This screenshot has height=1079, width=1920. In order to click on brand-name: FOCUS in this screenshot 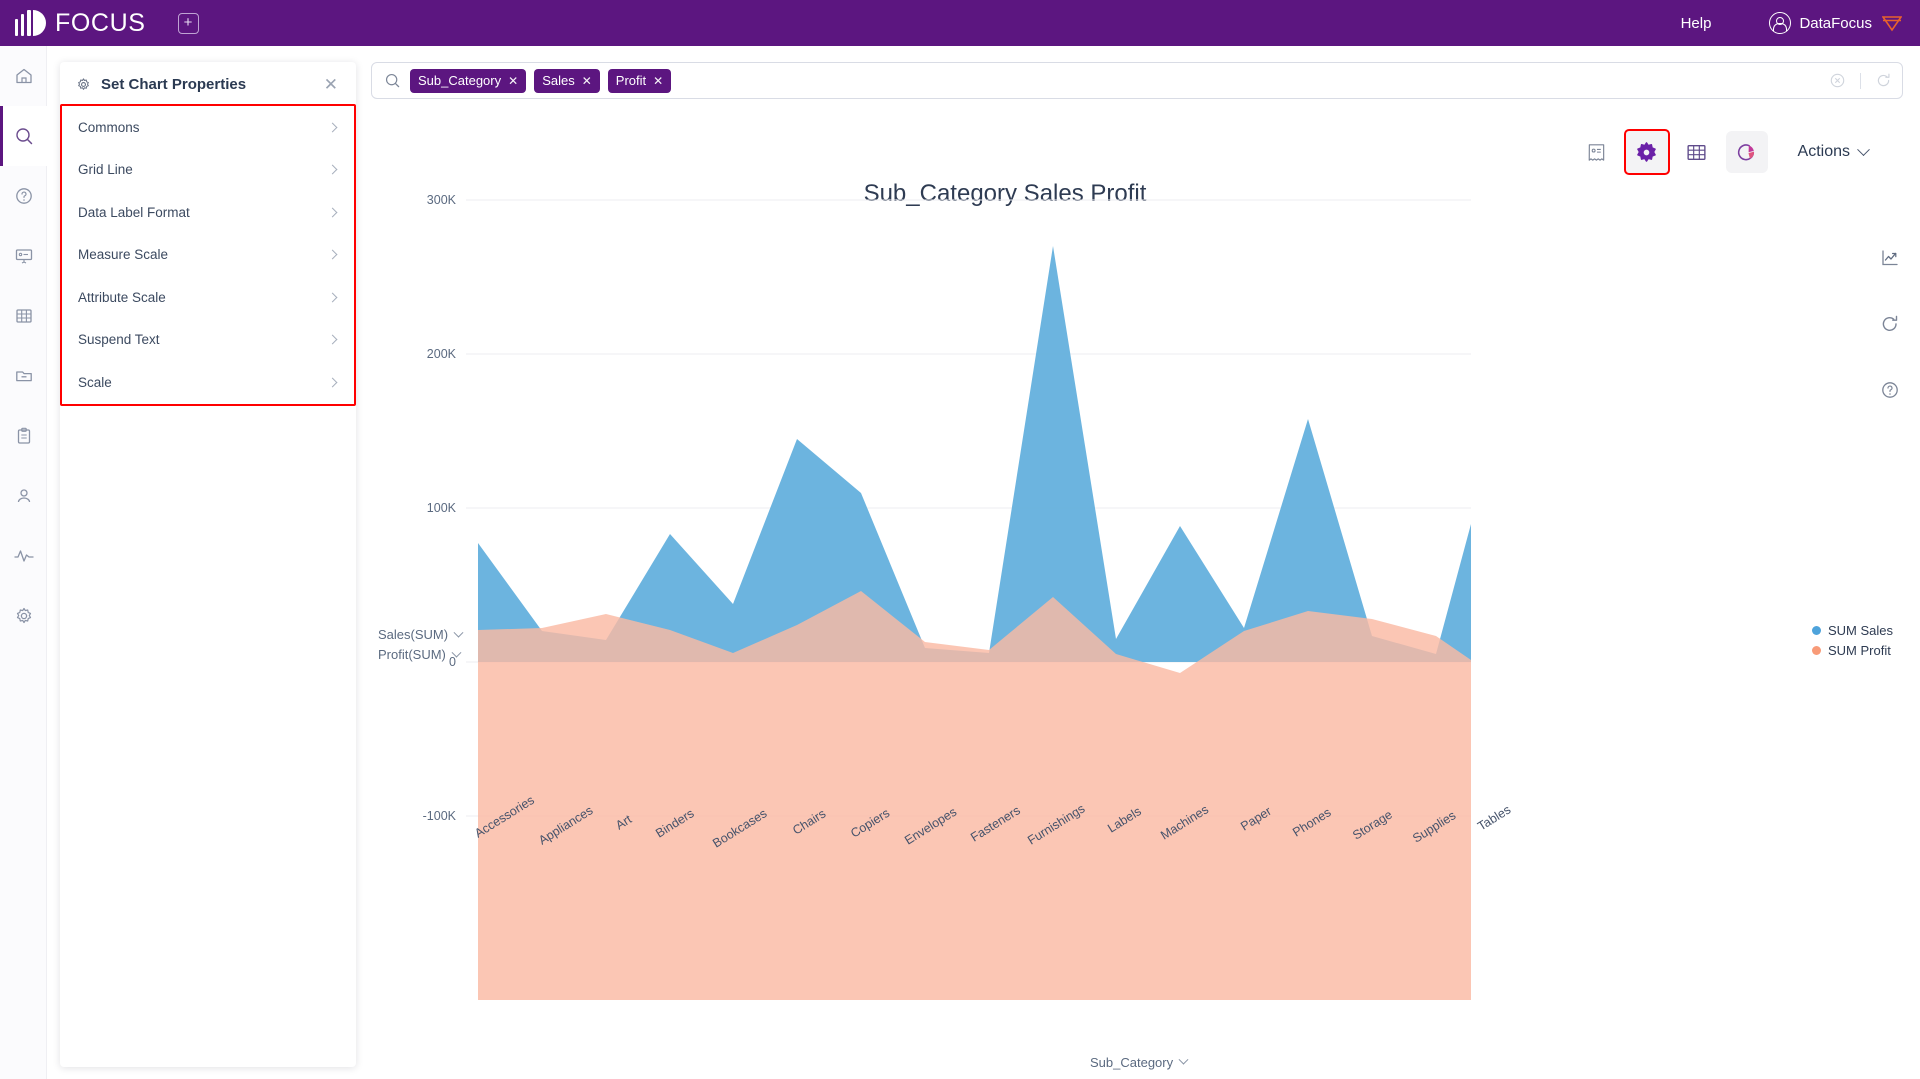, I will do `click(100, 22)`.